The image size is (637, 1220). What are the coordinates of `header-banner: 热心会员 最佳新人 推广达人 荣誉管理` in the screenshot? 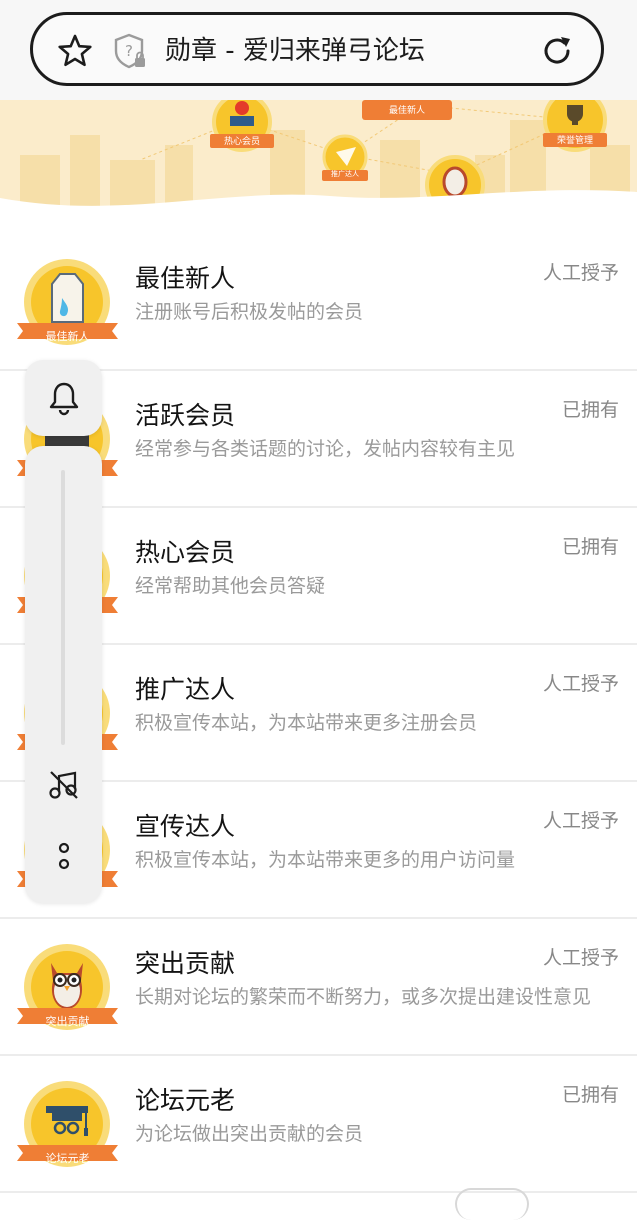 It's located at (318, 159).